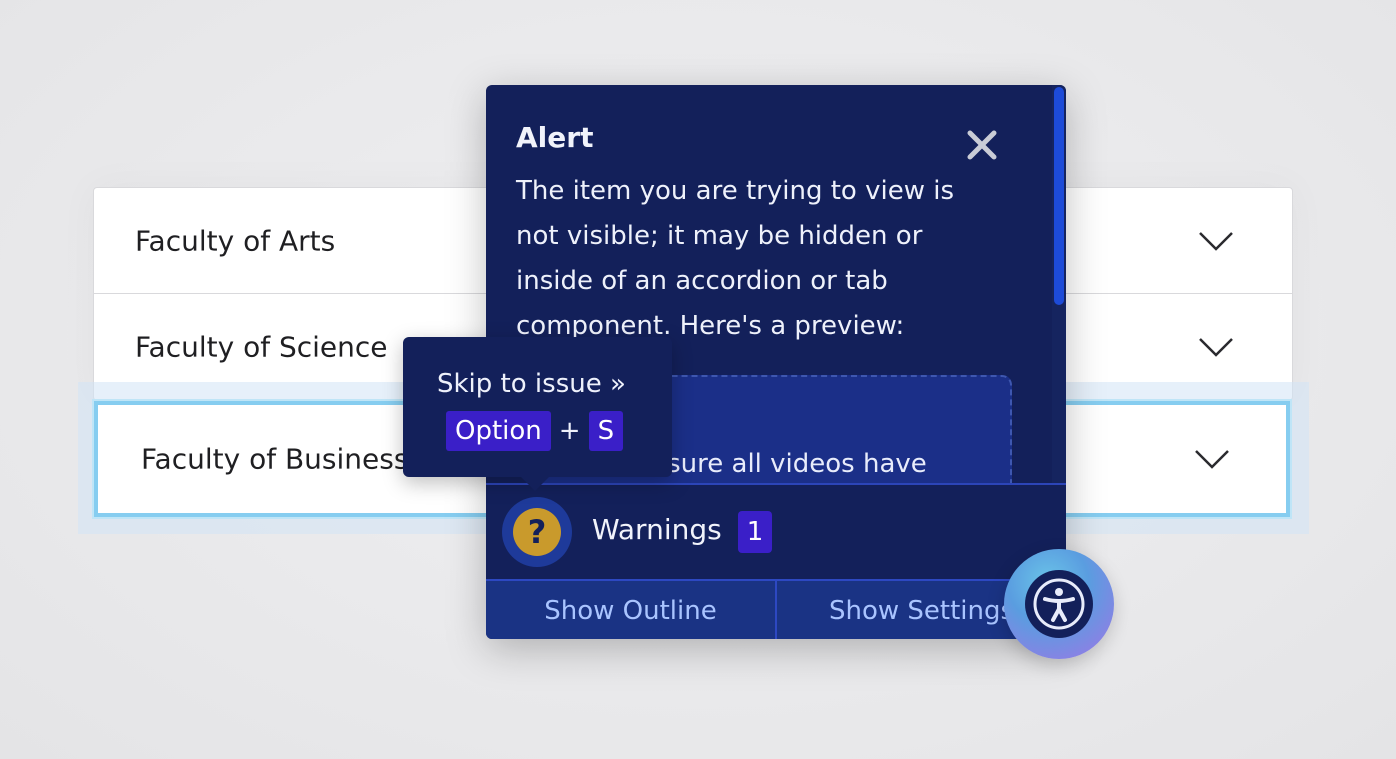 Image resolution: width=1396 pixels, height=759 pixels. What do you see at coordinates (755, 532) in the screenshot?
I see `warnings-count-badge: 1` at bounding box center [755, 532].